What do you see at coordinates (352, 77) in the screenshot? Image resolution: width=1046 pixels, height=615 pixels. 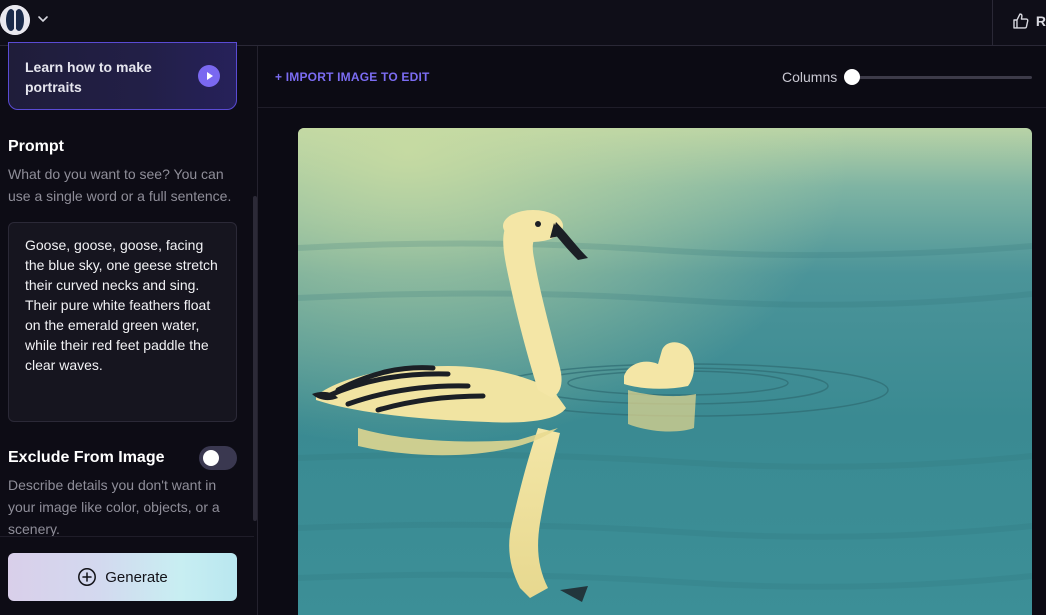 I see `import-image-link: + IMPORT IMAGE TO EDIT` at bounding box center [352, 77].